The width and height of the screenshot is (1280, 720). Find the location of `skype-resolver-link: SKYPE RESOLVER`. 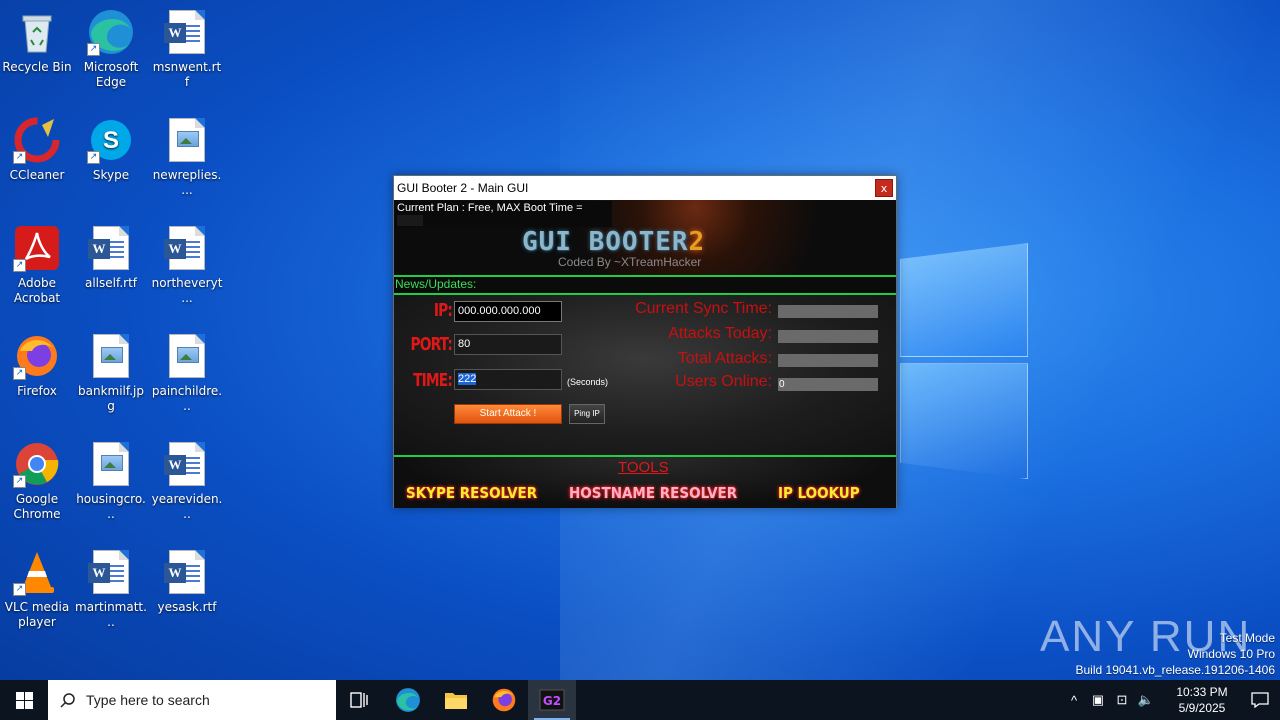

skype-resolver-link: SKYPE RESOLVER is located at coordinates (471, 493).